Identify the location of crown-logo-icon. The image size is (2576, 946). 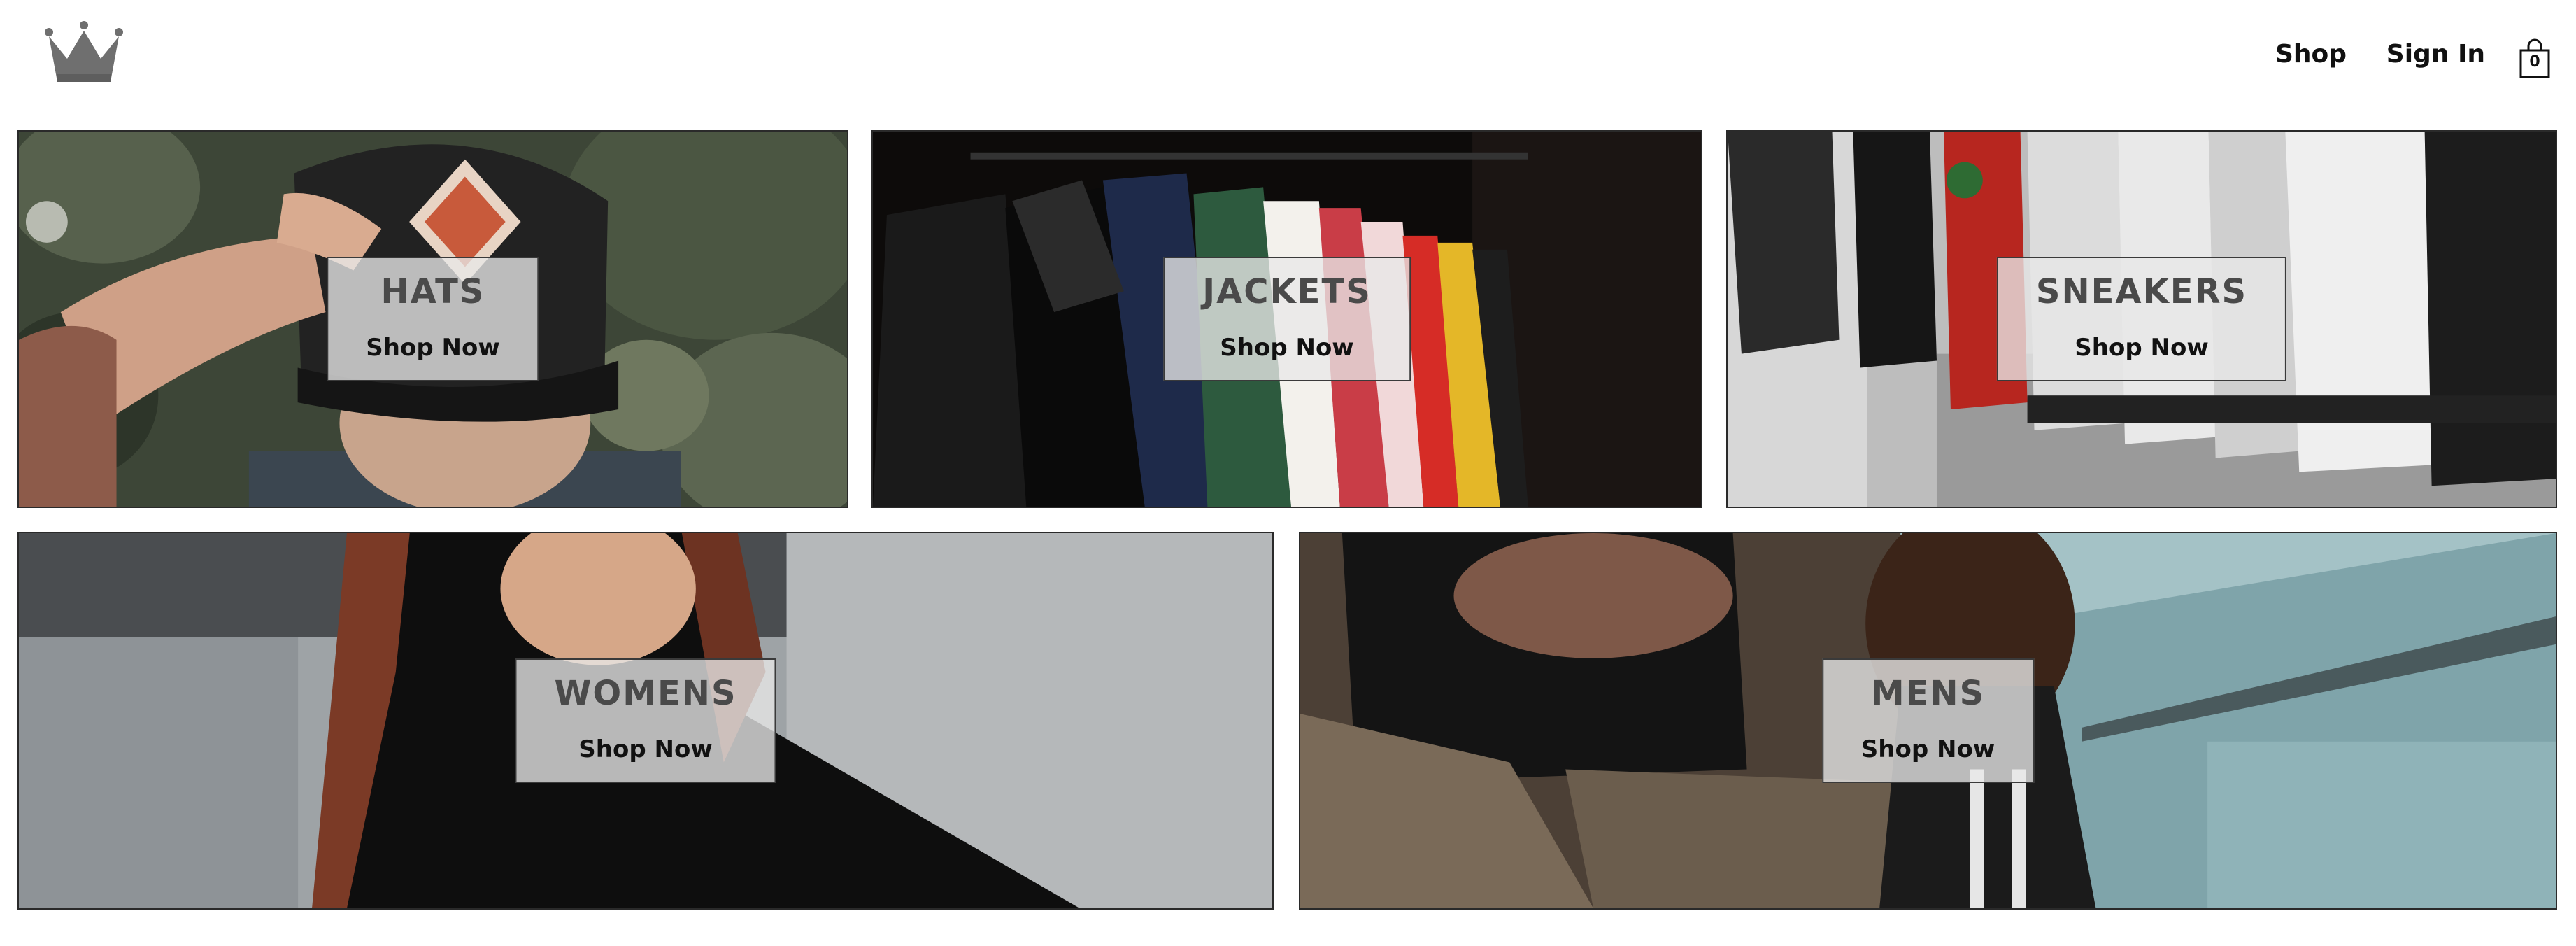
(84, 52).